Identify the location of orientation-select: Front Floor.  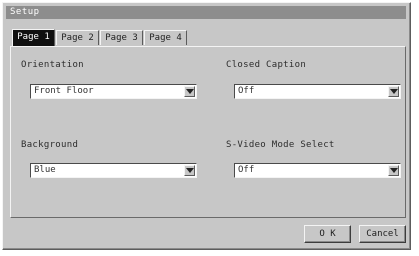
(113, 91).